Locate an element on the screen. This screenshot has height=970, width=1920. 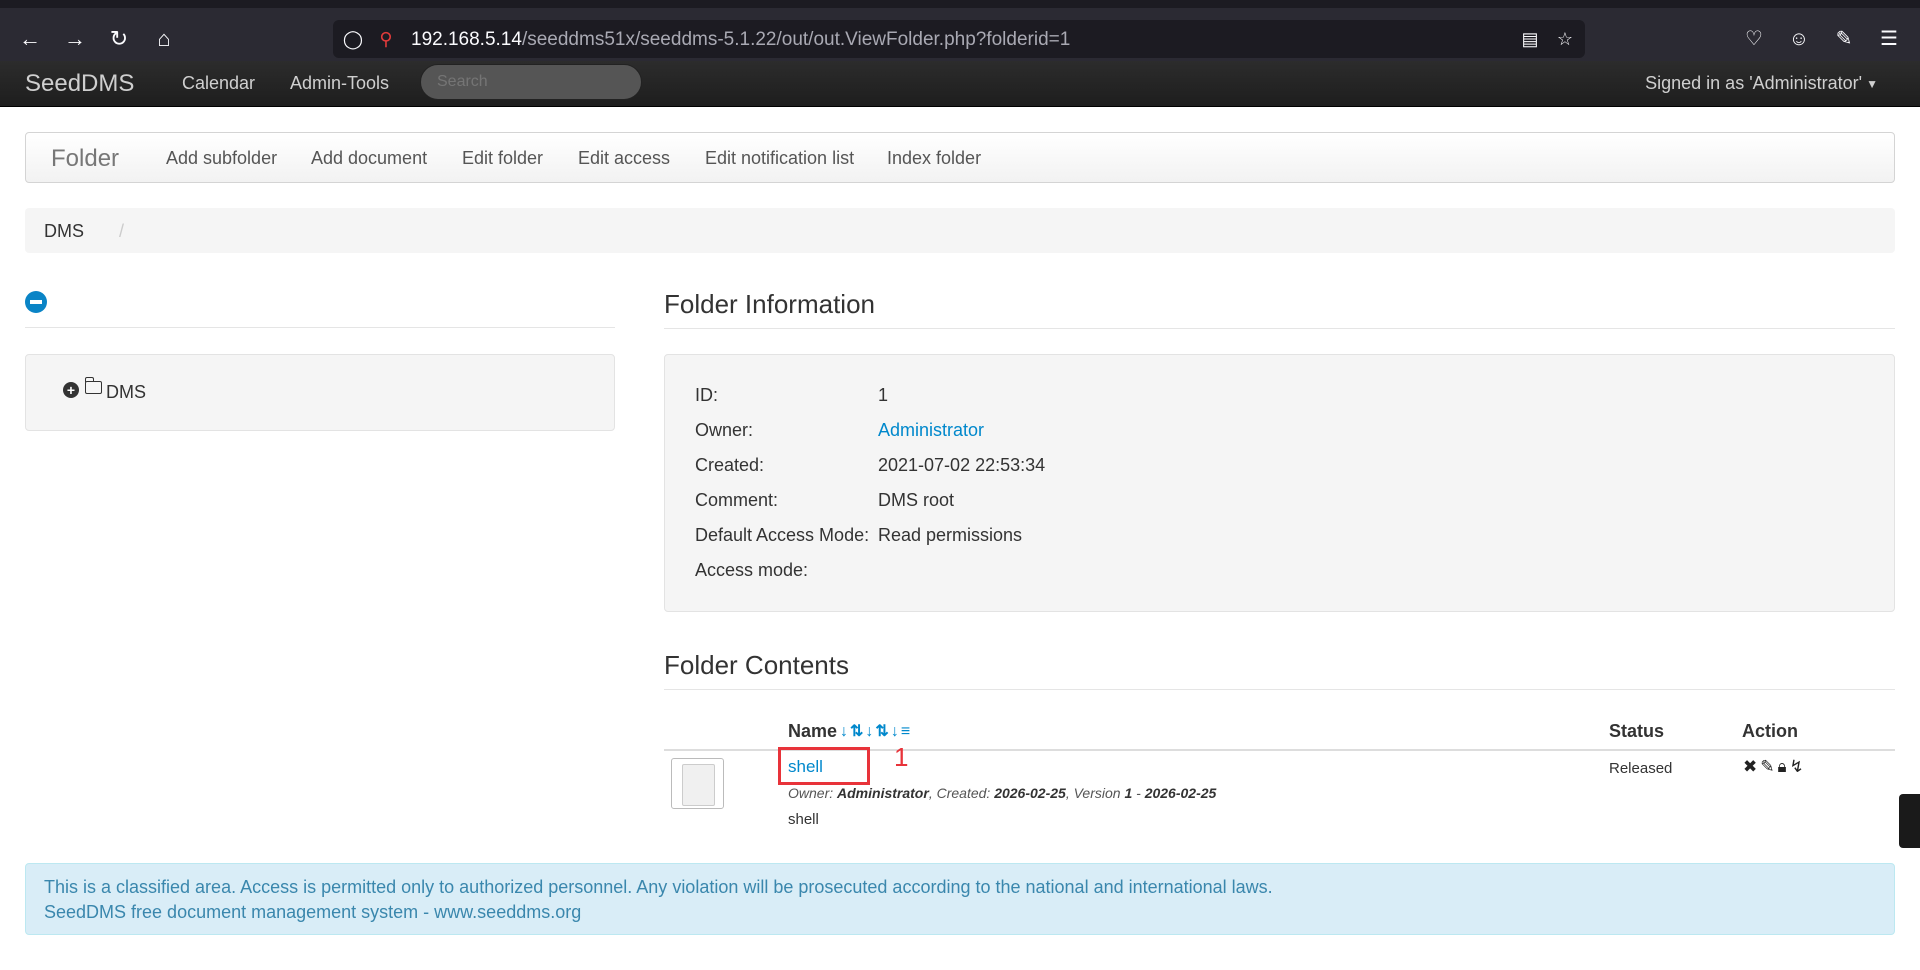
info-value-comment: DMS root is located at coordinates (916, 500).